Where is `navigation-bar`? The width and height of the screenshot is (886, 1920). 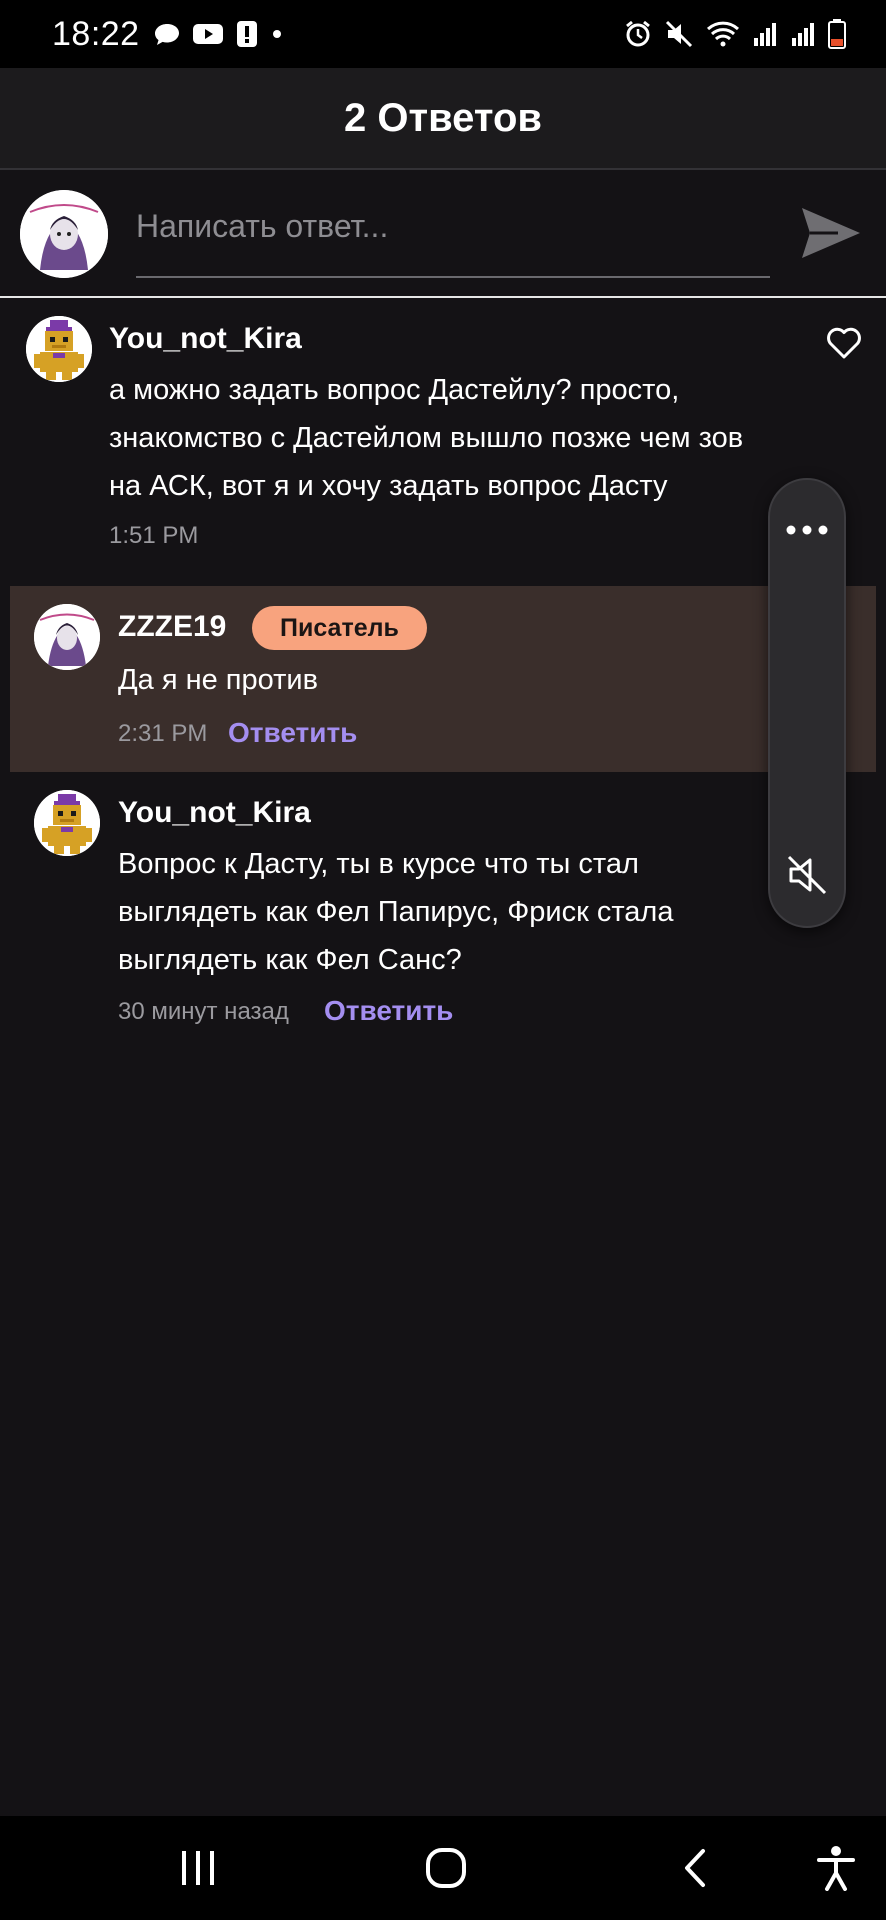
navigation-bar is located at coordinates (443, 1868).